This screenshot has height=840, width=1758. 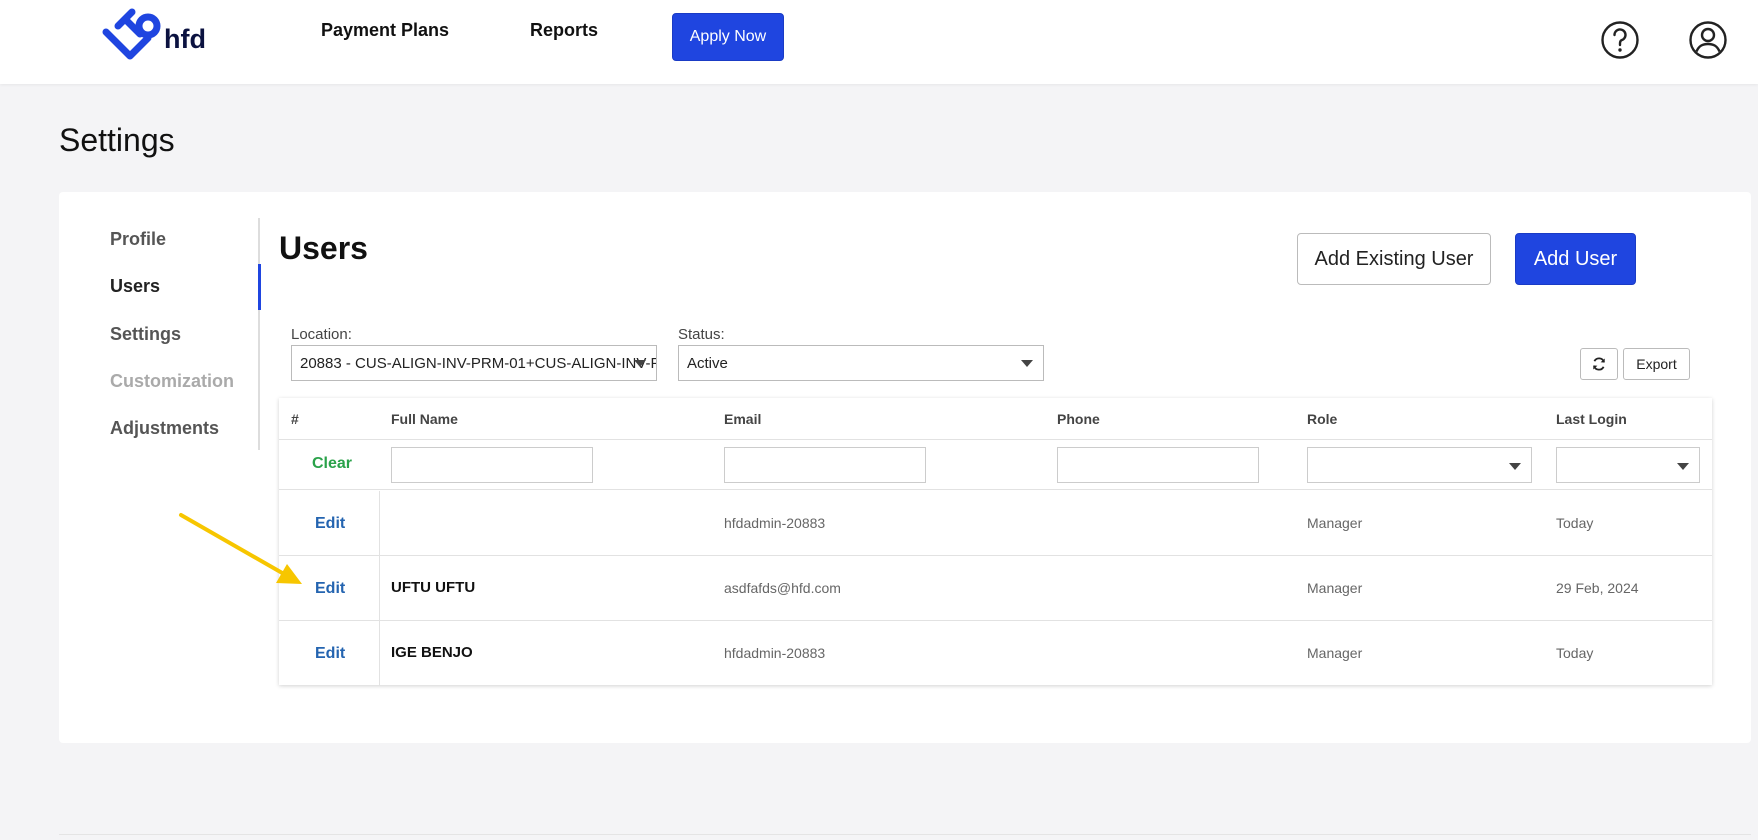 What do you see at coordinates (385, 30) in the screenshot?
I see `nav-payment-plans: Payment Plans` at bounding box center [385, 30].